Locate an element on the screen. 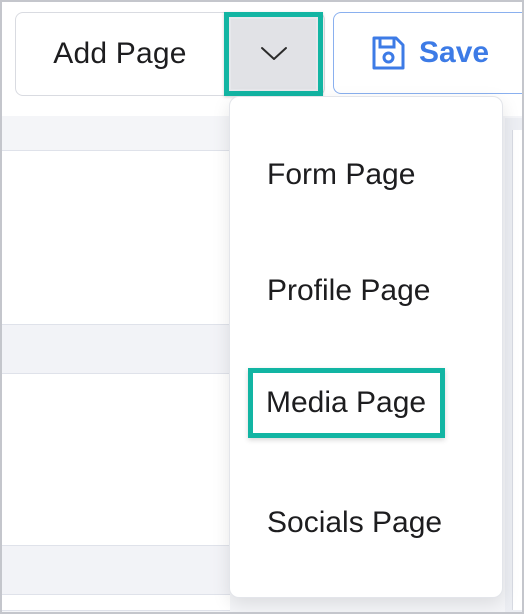  menu-item-label: Form Page is located at coordinates (341, 174).